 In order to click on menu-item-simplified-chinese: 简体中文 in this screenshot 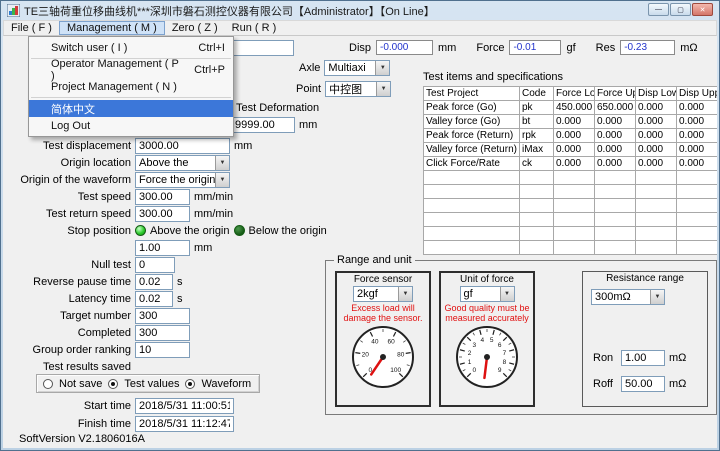, I will do `click(131, 108)`.